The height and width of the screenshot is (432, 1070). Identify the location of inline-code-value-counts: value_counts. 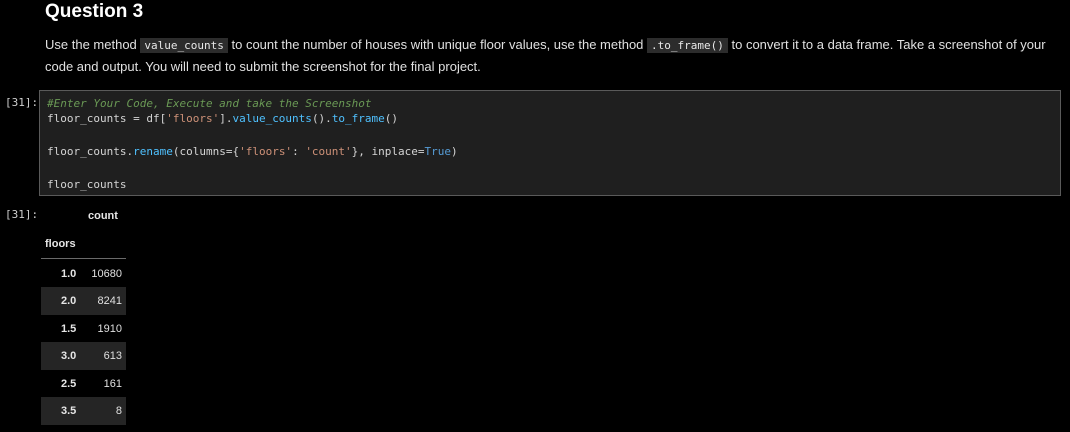
(184, 45).